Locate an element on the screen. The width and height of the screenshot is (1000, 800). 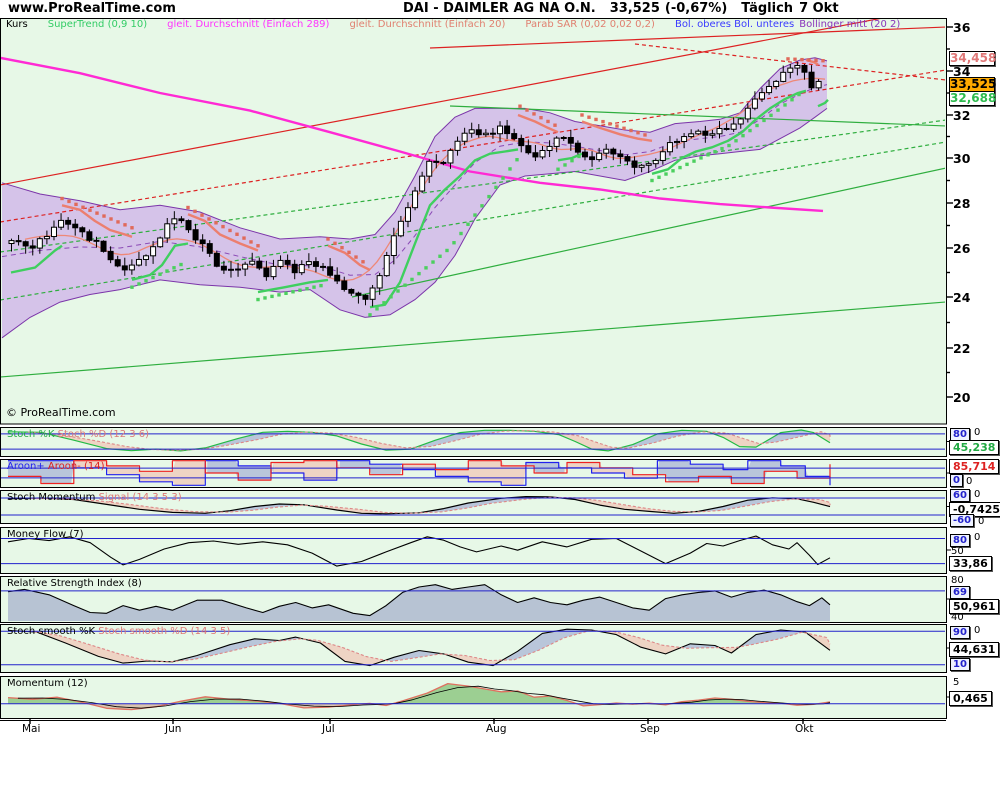
indicator-value: 85,714 is located at coordinates (974, 466).